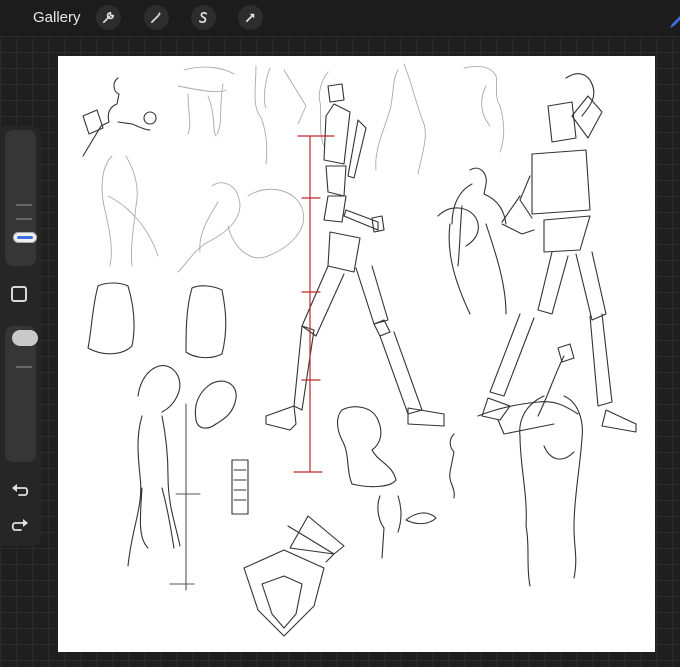  What do you see at coordinates (108, 17) in the screenshot?
I see `wrench-icon` at bounding box center [108, 17].